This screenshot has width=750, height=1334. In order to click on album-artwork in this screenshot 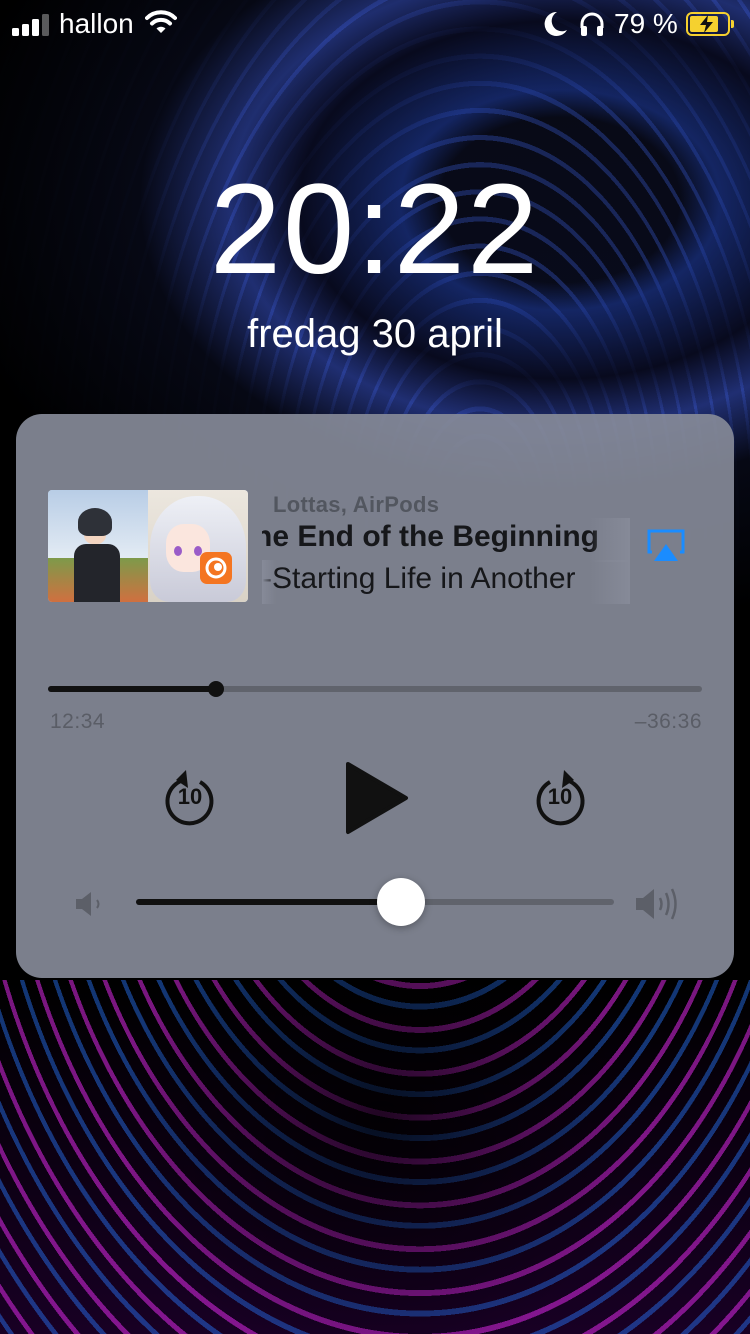, I will do `click(148, 546)`.